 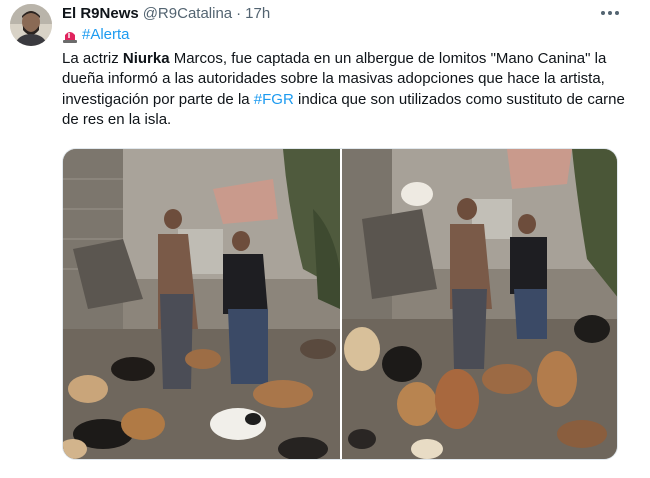 I want to click on more-options-button, so click(x=610, y=13).